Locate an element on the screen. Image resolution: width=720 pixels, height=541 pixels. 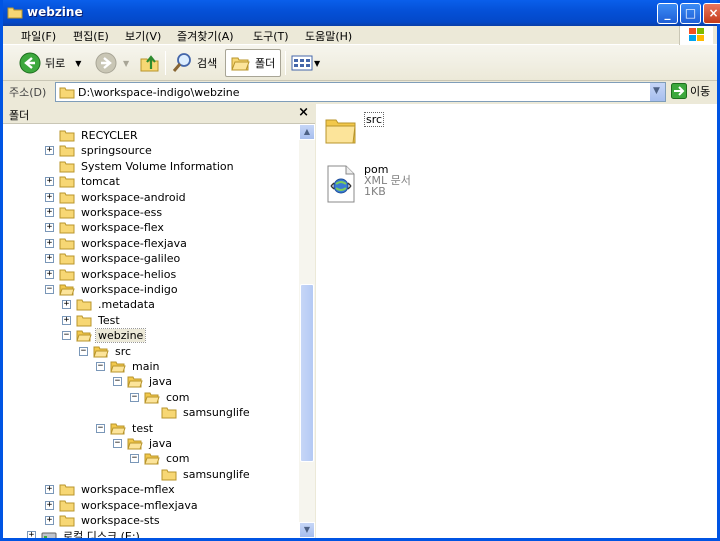
tree-node: + tomcat is located at coordinates (83, 181).